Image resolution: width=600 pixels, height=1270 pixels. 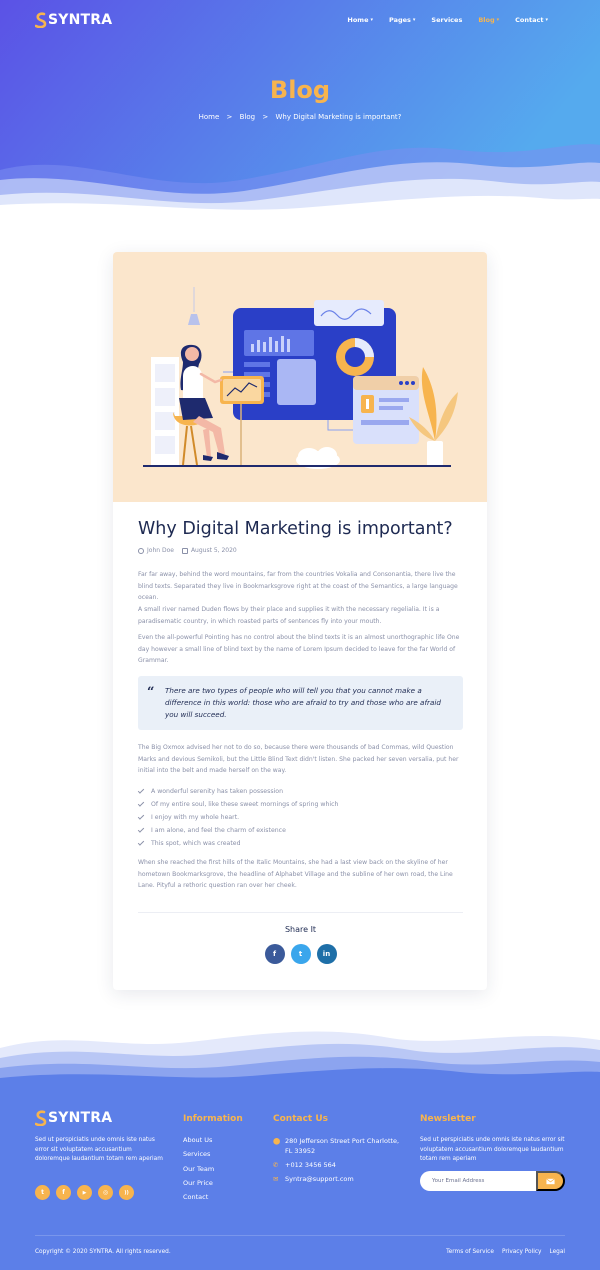 I want to click on date-text: August 5, 2020, so click(x=213, y=550).